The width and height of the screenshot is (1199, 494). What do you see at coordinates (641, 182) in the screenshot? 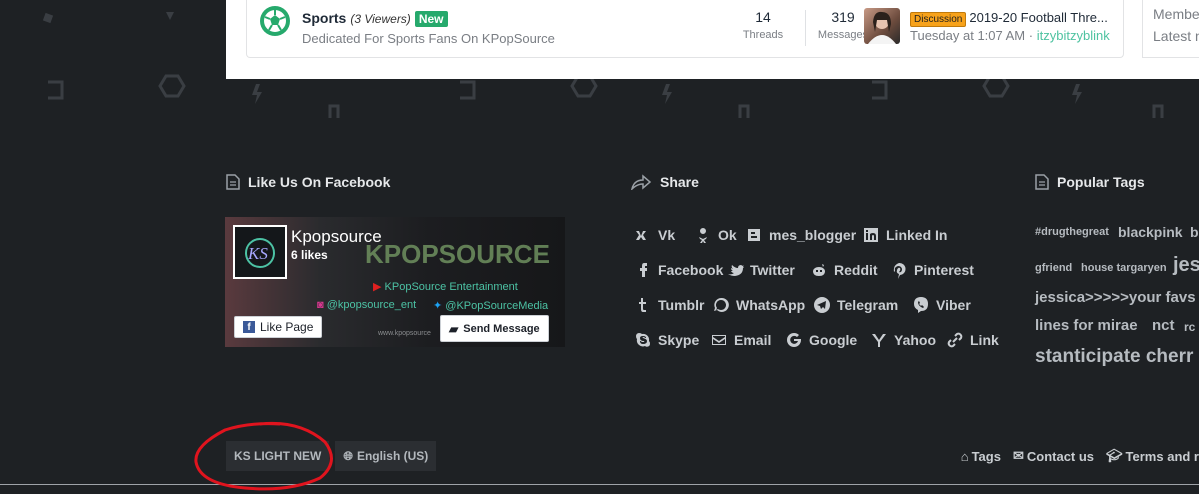
I see `share-arrow-icon` at bounding box center [641, 182].